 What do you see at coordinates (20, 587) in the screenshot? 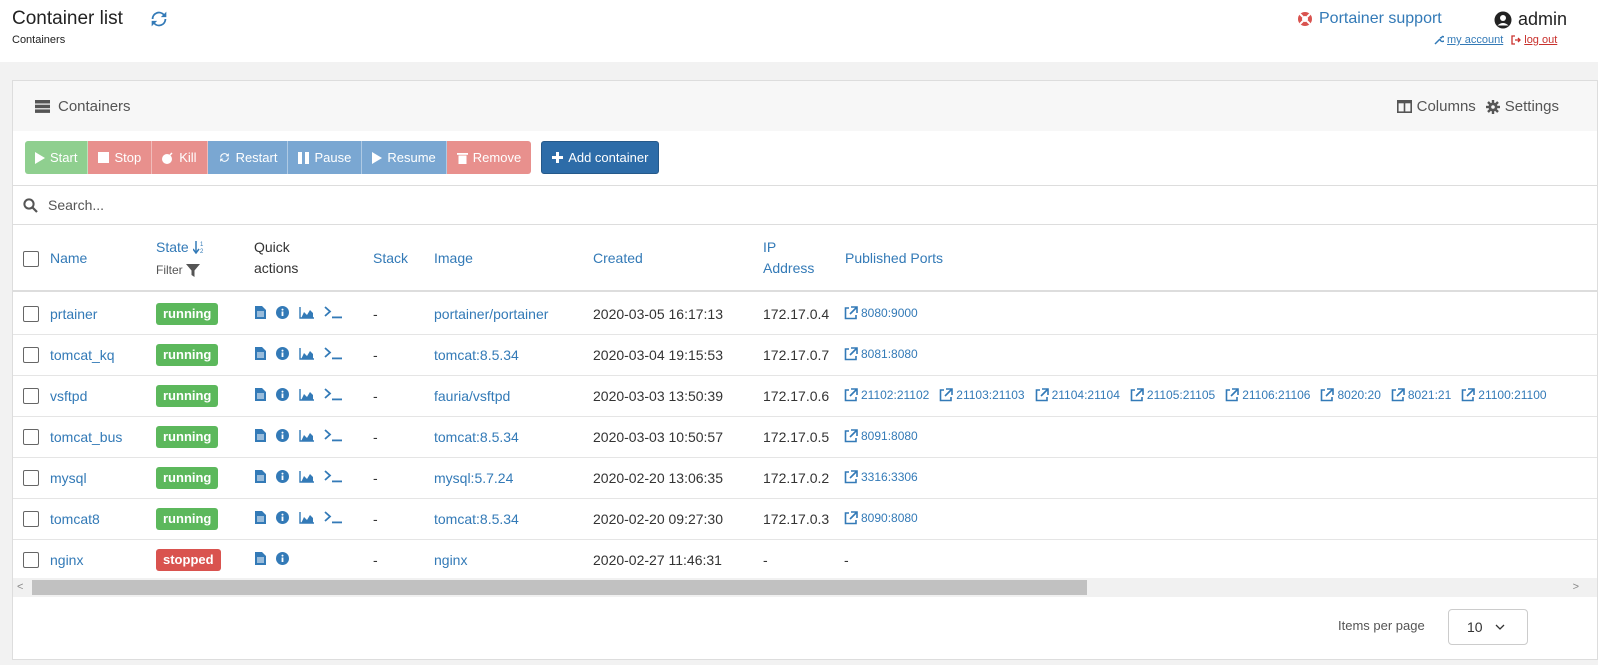
I see `scroll-left-arrow: <` at bounding box center [20, 587].